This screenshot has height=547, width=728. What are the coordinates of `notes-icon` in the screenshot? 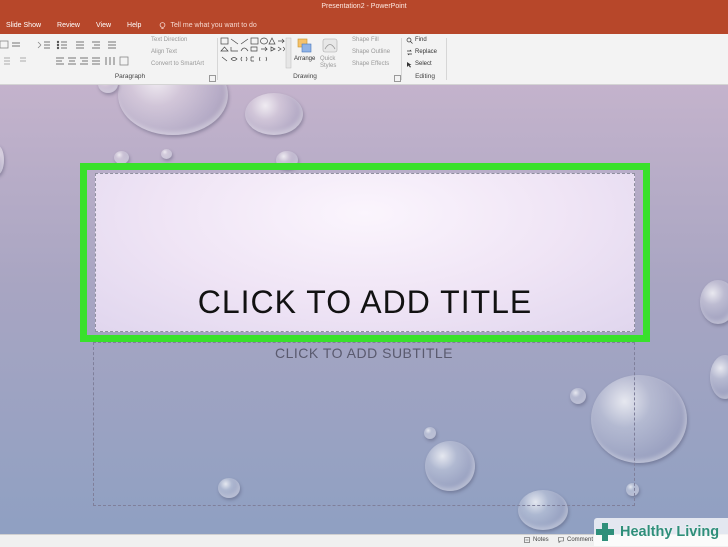 It's located at (527, 540).